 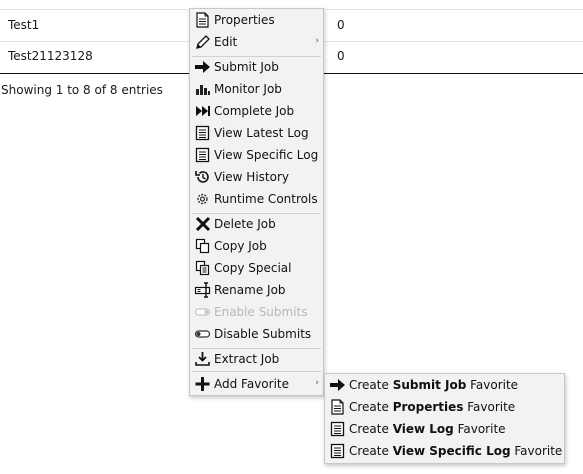 What do you see at coordinates (248, 89) in the screenshot?
I see `menu-item-label: Monitor Job` at bounding box center [248, 89].